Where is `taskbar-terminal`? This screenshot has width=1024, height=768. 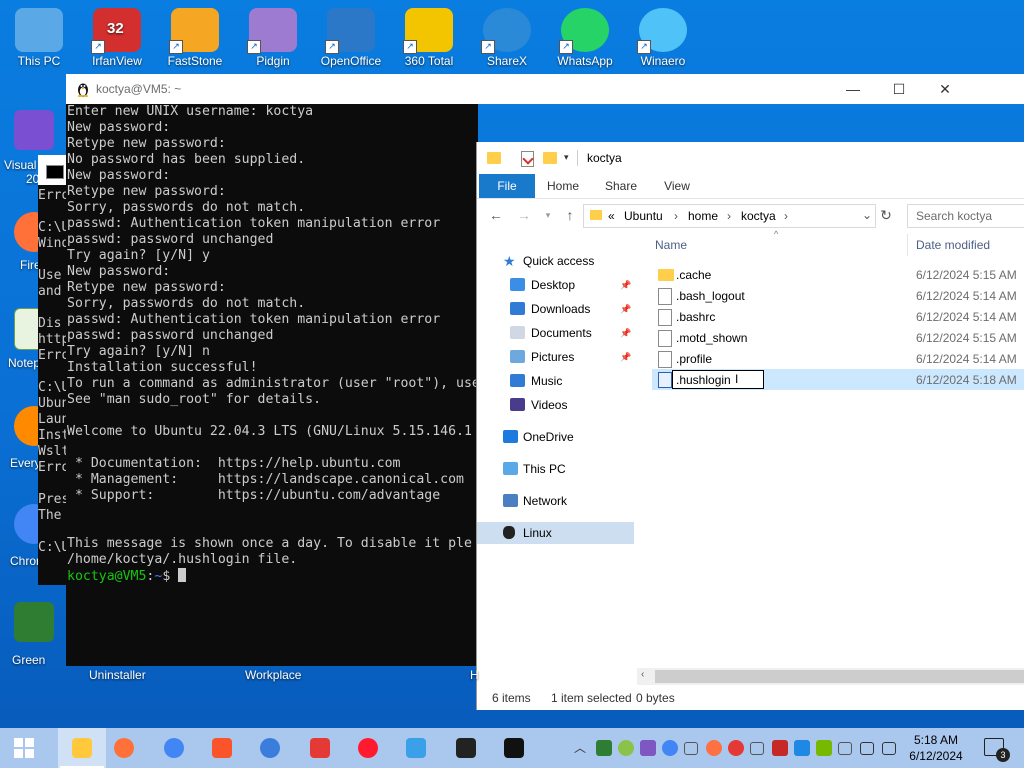 taskbar-terminal is located at coordinates (466, 748).